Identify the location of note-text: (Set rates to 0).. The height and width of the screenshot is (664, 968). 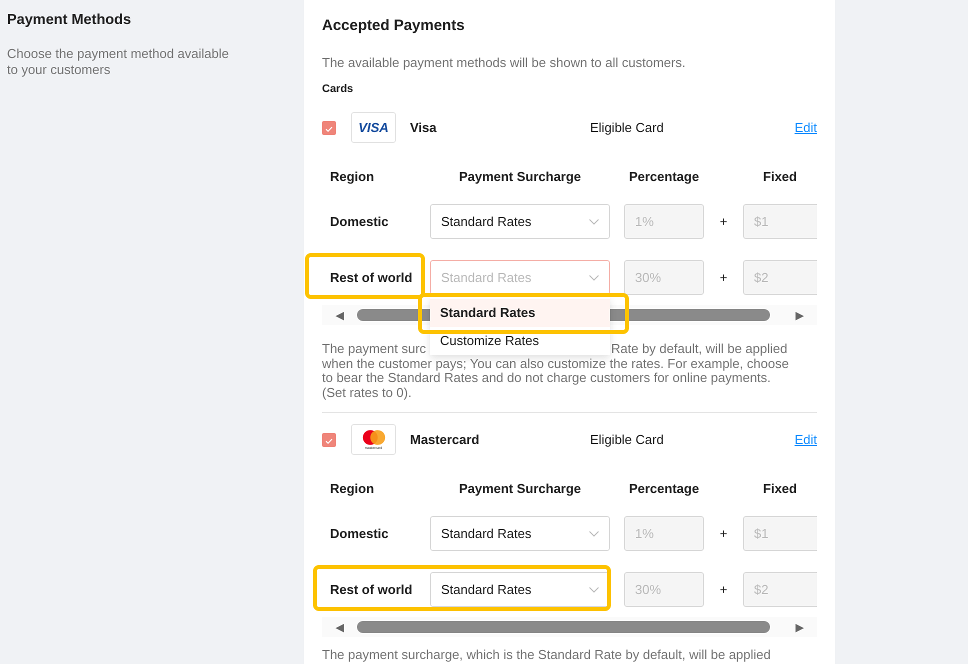
(367, 393).